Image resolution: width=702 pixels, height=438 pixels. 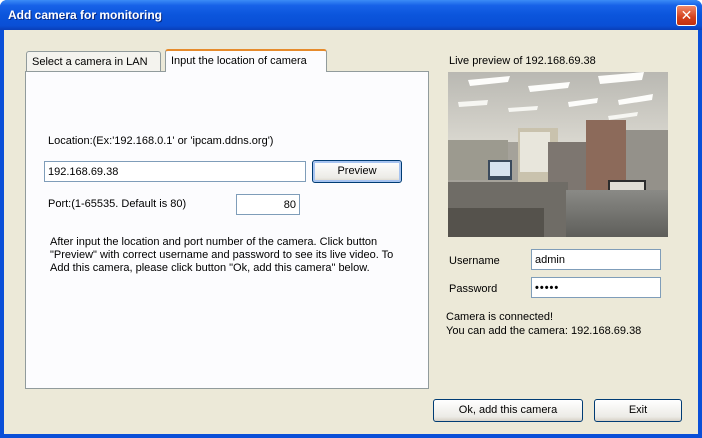 I want to click on password-label: Password, so click(x=473, y=289).